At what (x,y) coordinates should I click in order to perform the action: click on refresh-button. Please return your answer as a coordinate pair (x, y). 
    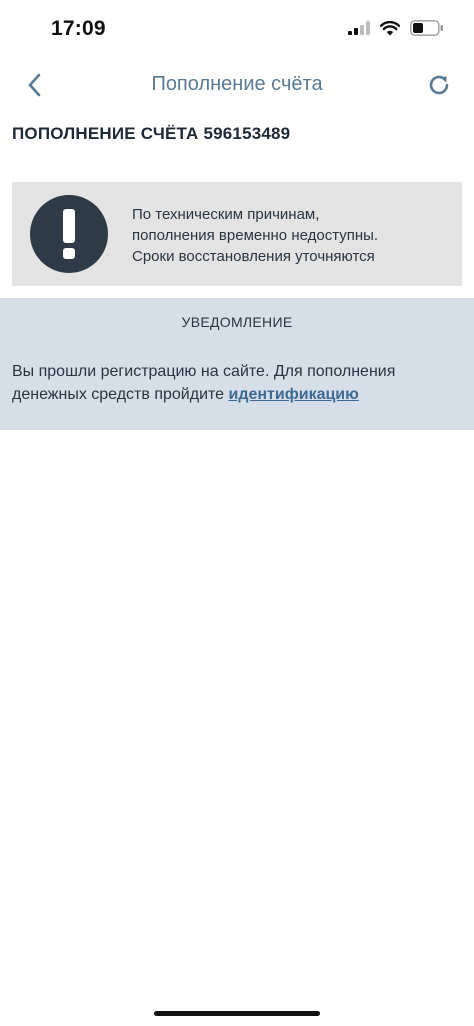
    Looking at the image, I should click on (439, 85).